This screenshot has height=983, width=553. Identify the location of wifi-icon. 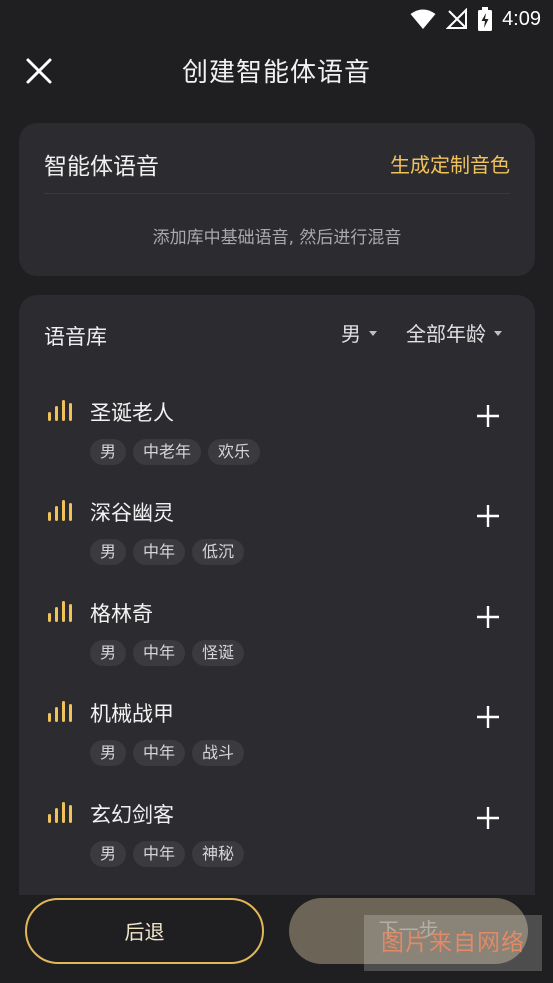
(423, 19).